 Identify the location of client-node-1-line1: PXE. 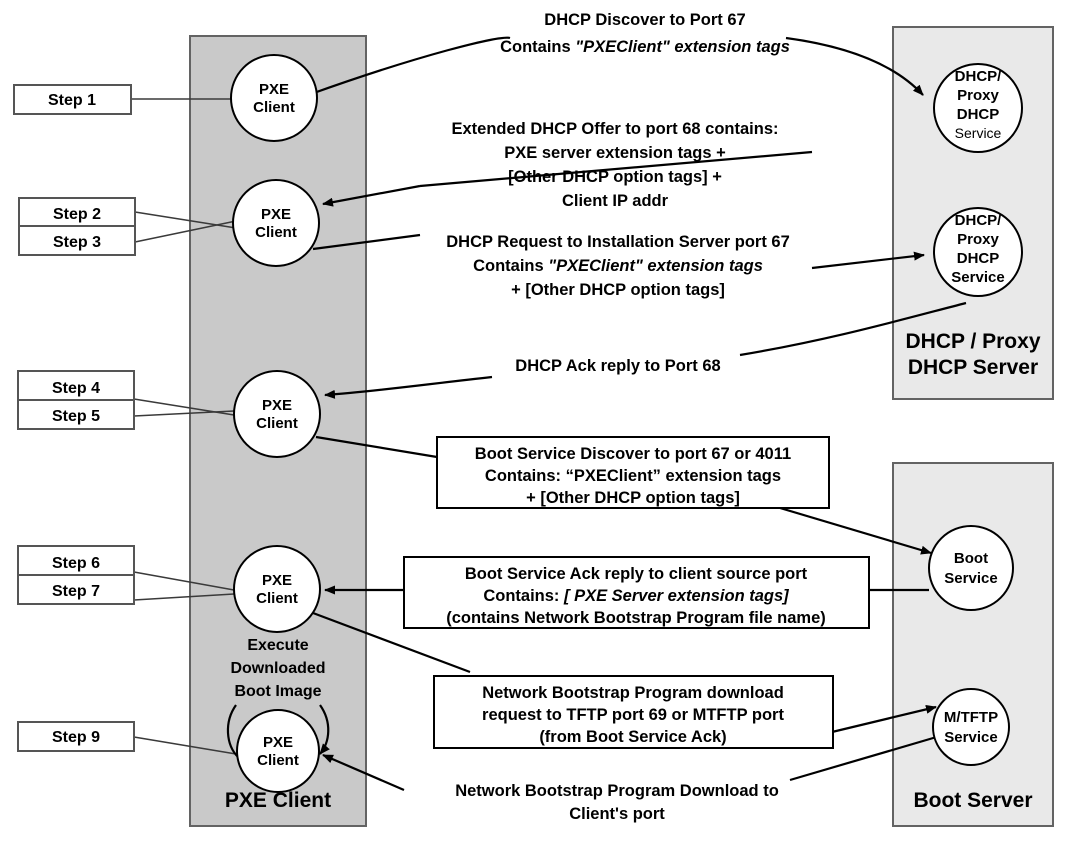
(274, 89).